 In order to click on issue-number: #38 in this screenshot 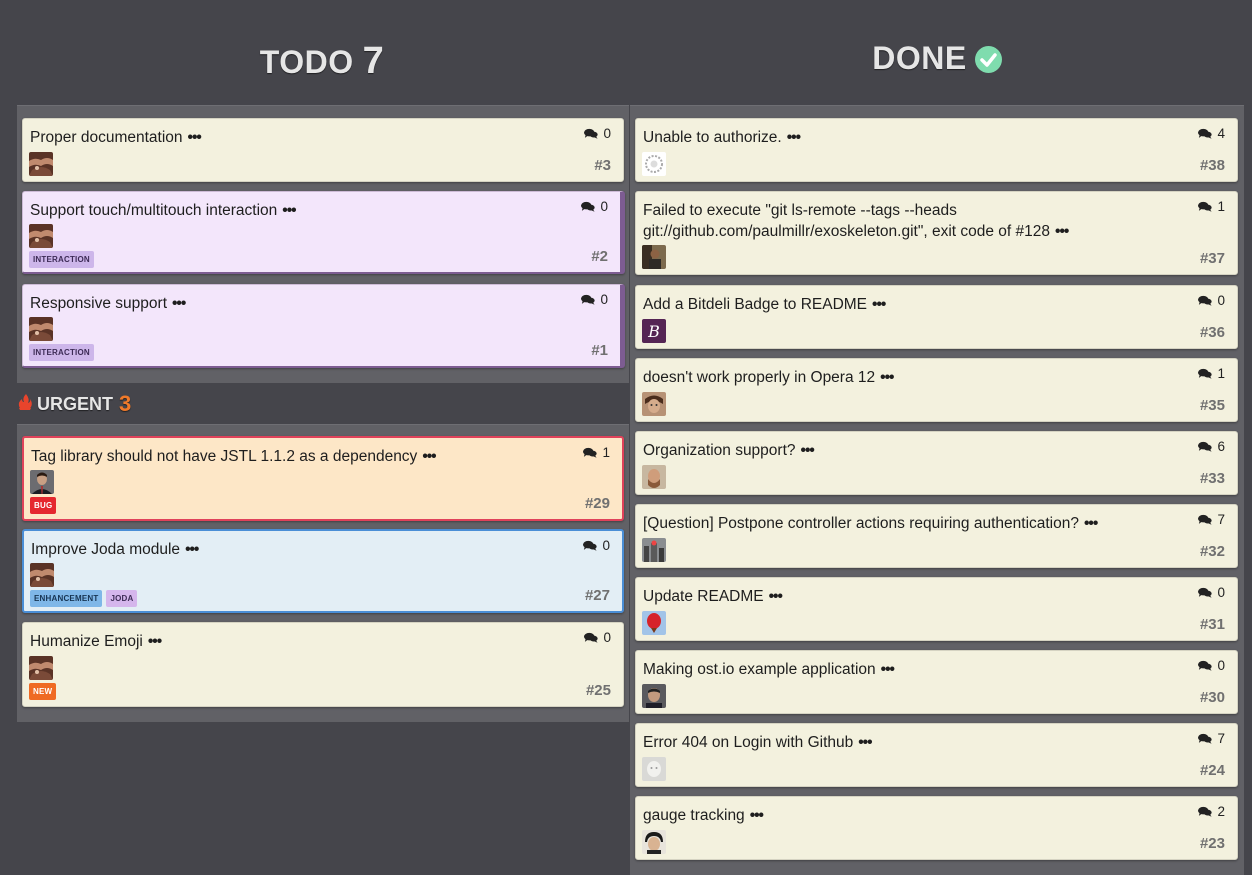, I will do `click(1212, 165)`.